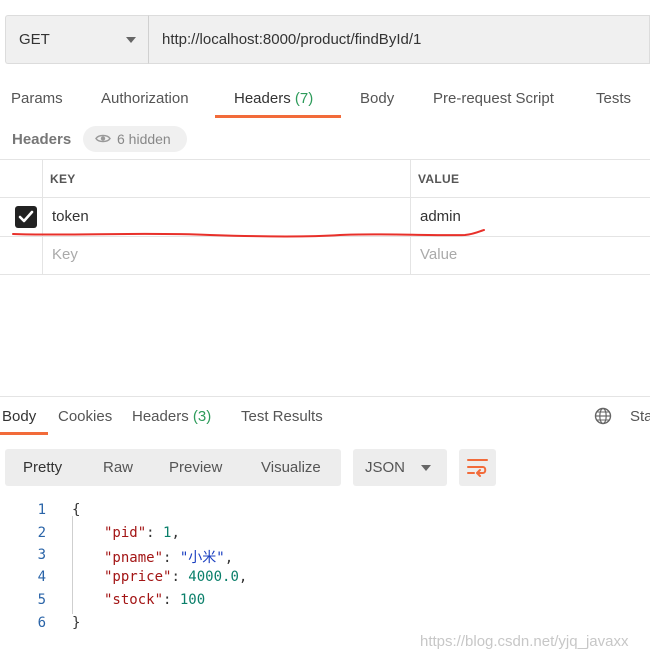 This screenshot has width=650, height=661. What do you see at coordinates (524, 641) in the screenshot?
I see `watermark: https://blog.csdn.net/yjq_javaxx` at bounding box center [524, 641].